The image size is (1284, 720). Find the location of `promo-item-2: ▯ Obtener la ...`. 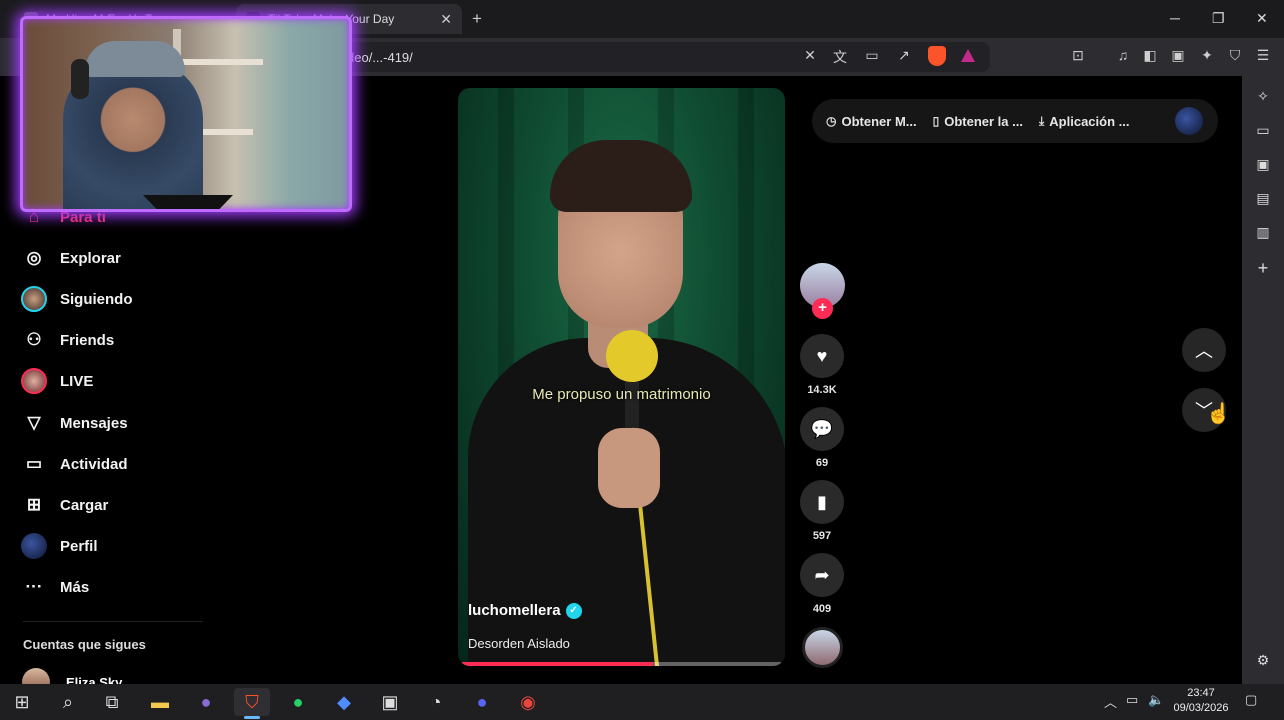

promo-item-2: ▯ Obtener la ... is located at coordinates (978, 121).